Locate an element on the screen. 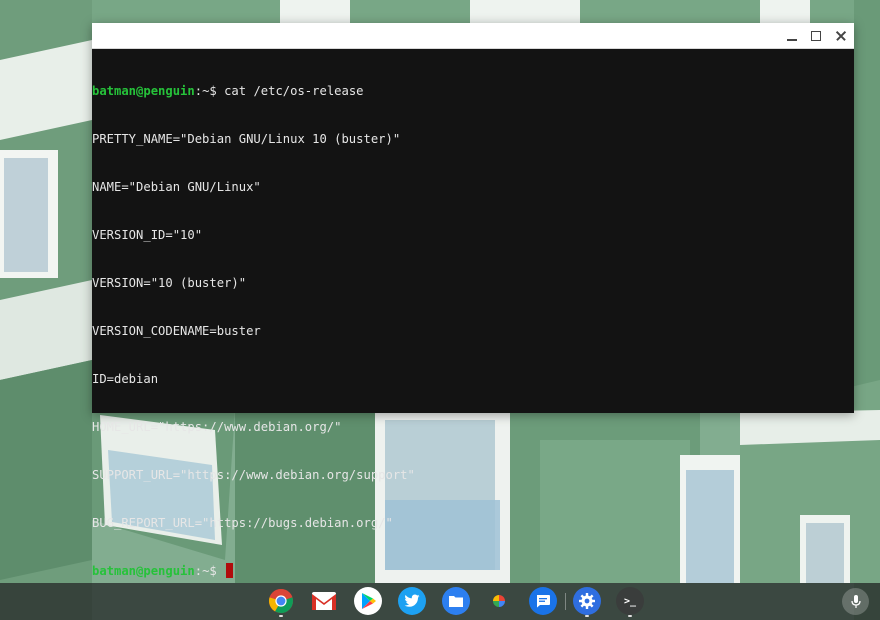  output-line: HOME_URL="https://www.debian.org/" is located at coordinates (217, 427).